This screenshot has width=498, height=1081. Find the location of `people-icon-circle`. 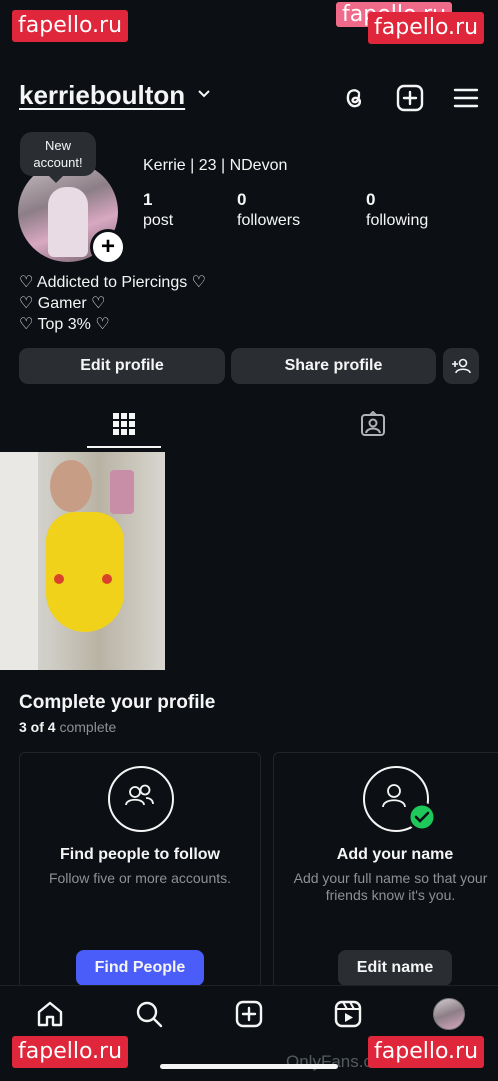

people-icon-circle is located at coordinates (141, 799).